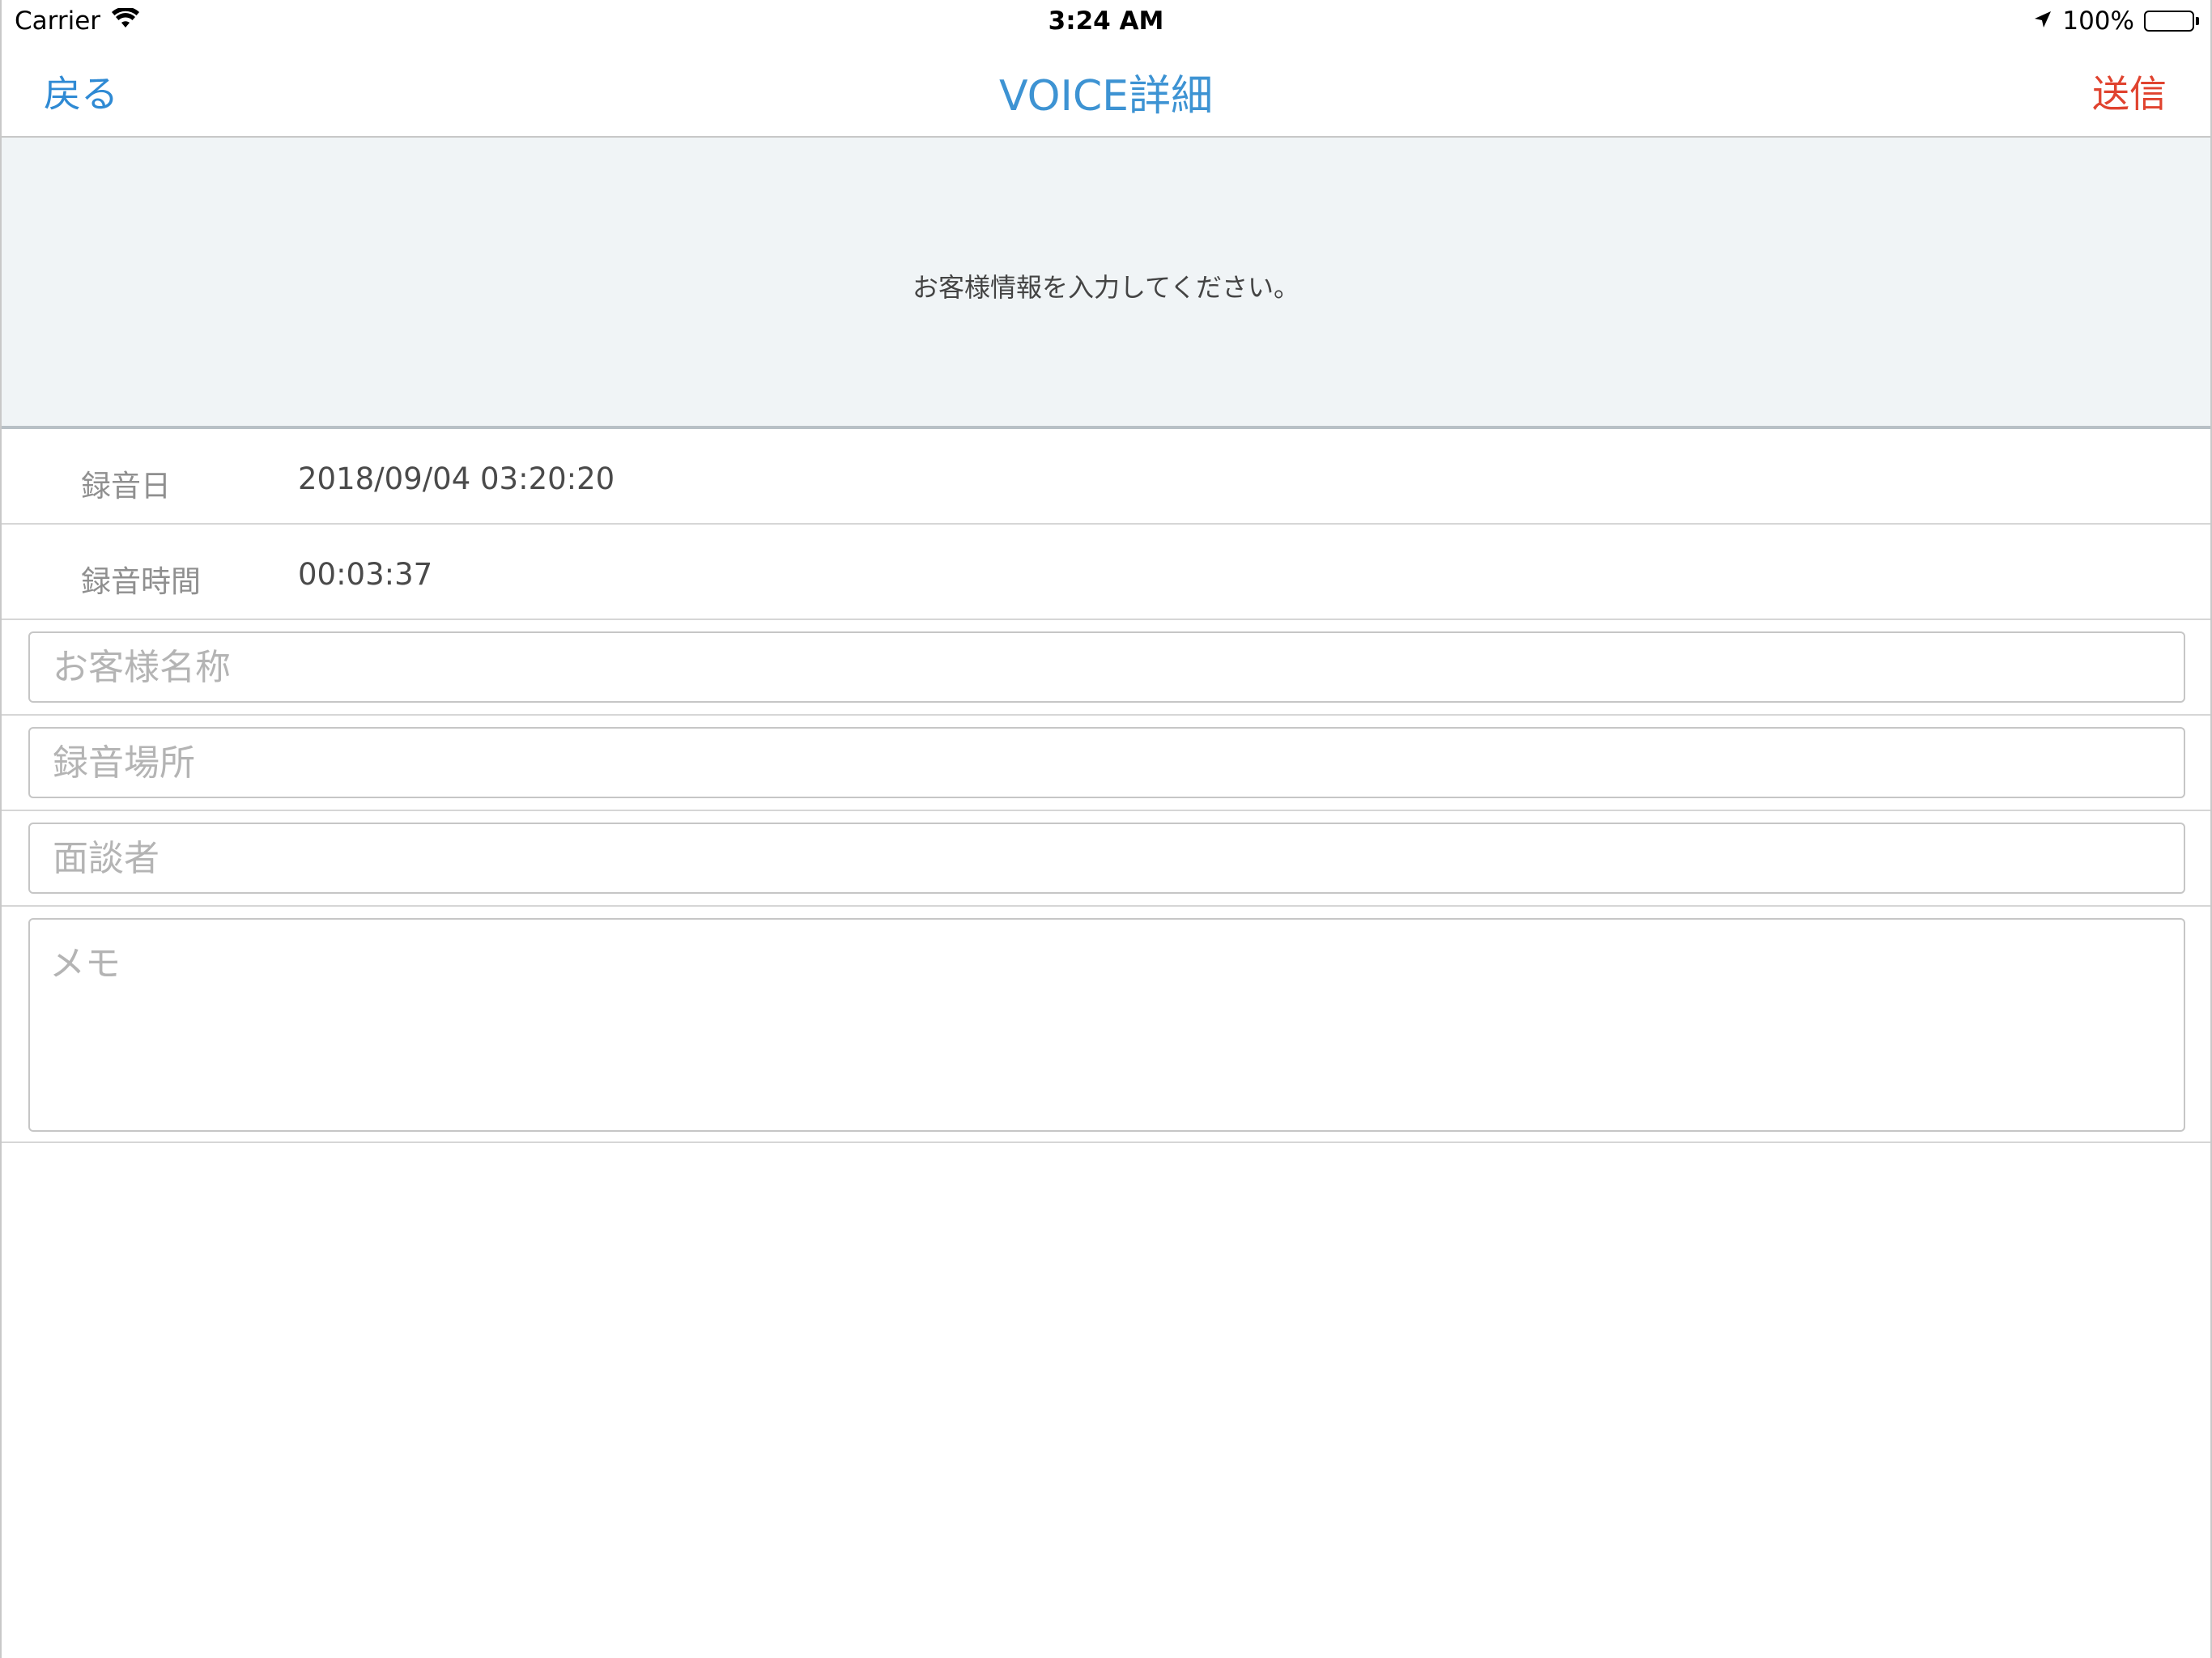 The width and height of the screenshot is (2212, 1658). What do you see at coordinates (2130, 91) in the screenshot?
I see `send-button: 送信` at bounding box center [2130, 91].